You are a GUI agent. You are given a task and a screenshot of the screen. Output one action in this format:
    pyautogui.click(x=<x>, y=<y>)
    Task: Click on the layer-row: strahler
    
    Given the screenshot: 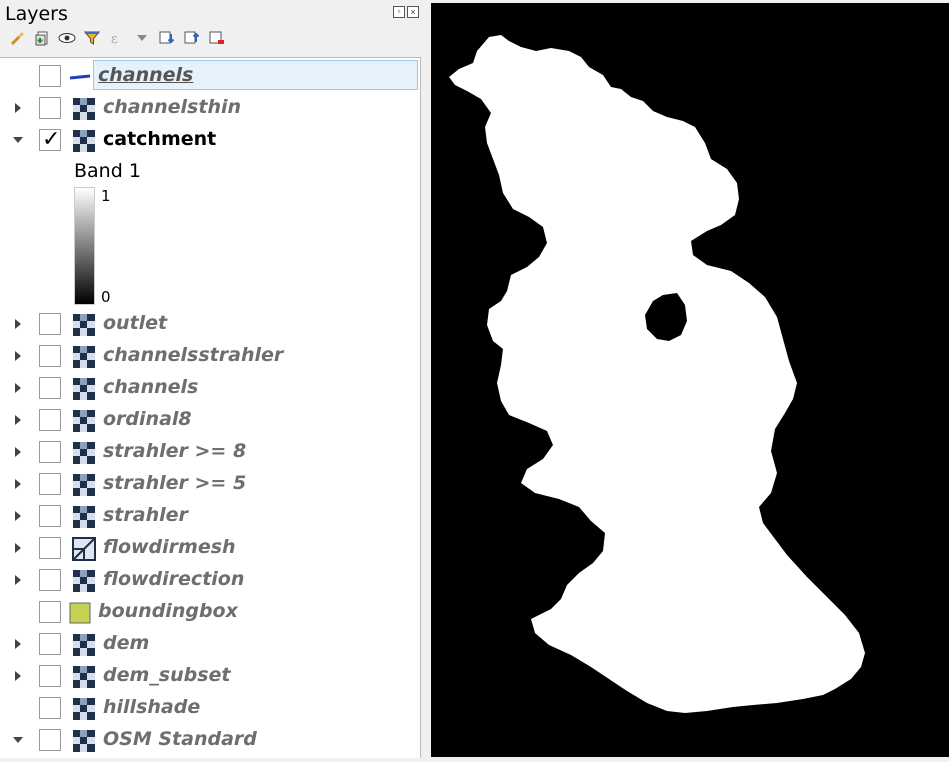 What is the action you would take?
    pyautogui.click(x=210, y=515)
    